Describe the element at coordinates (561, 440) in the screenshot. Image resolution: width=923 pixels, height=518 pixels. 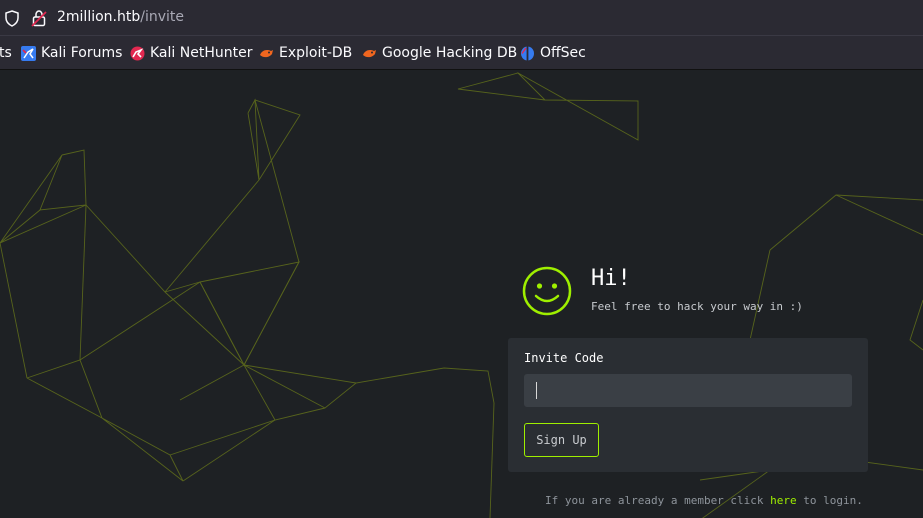
I see `sign-up-button: Sign Up` at that location.